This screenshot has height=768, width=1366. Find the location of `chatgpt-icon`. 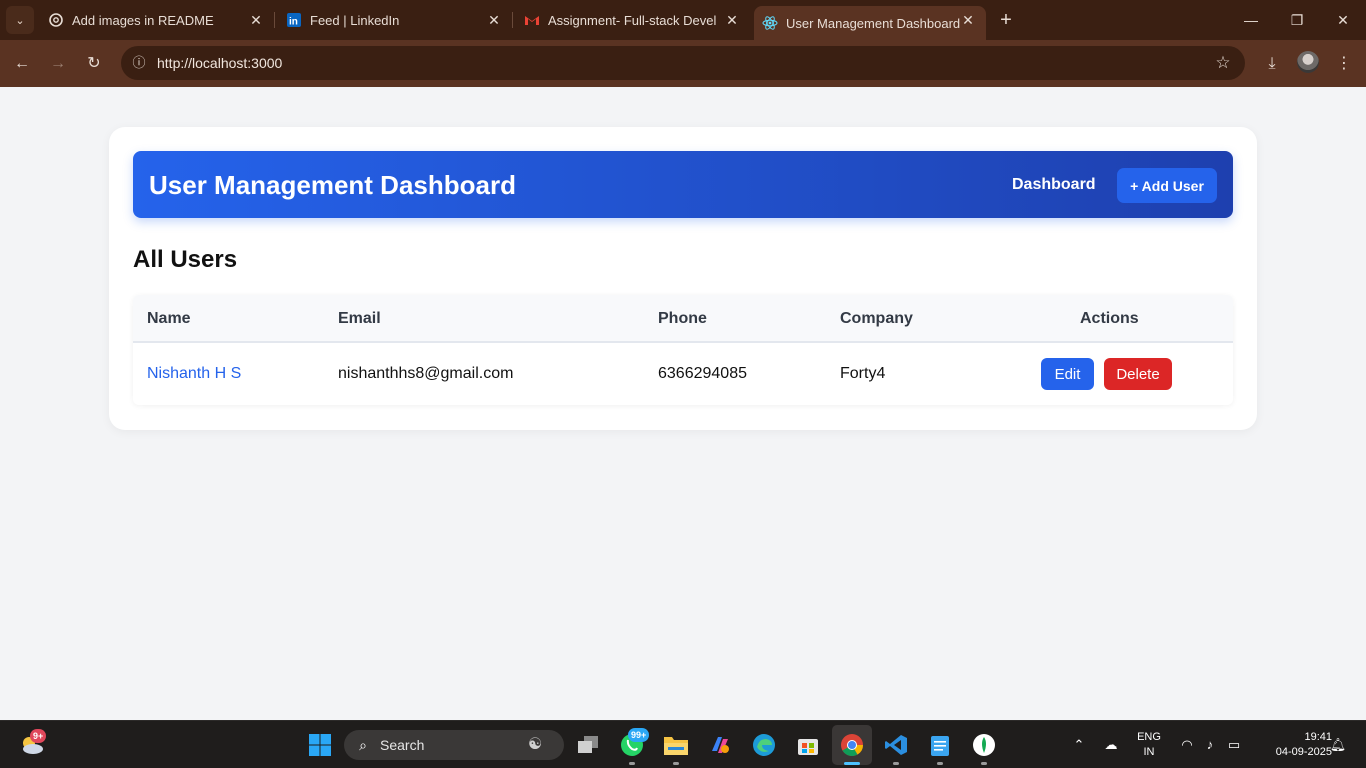

chatgpt-icon is located at coordinates (56, 20).